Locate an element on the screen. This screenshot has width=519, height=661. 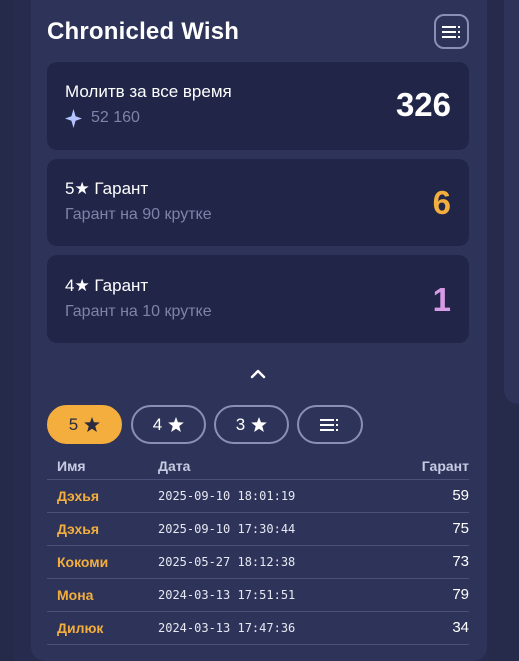
panel-menu-button is located at coordinates (451, 31).